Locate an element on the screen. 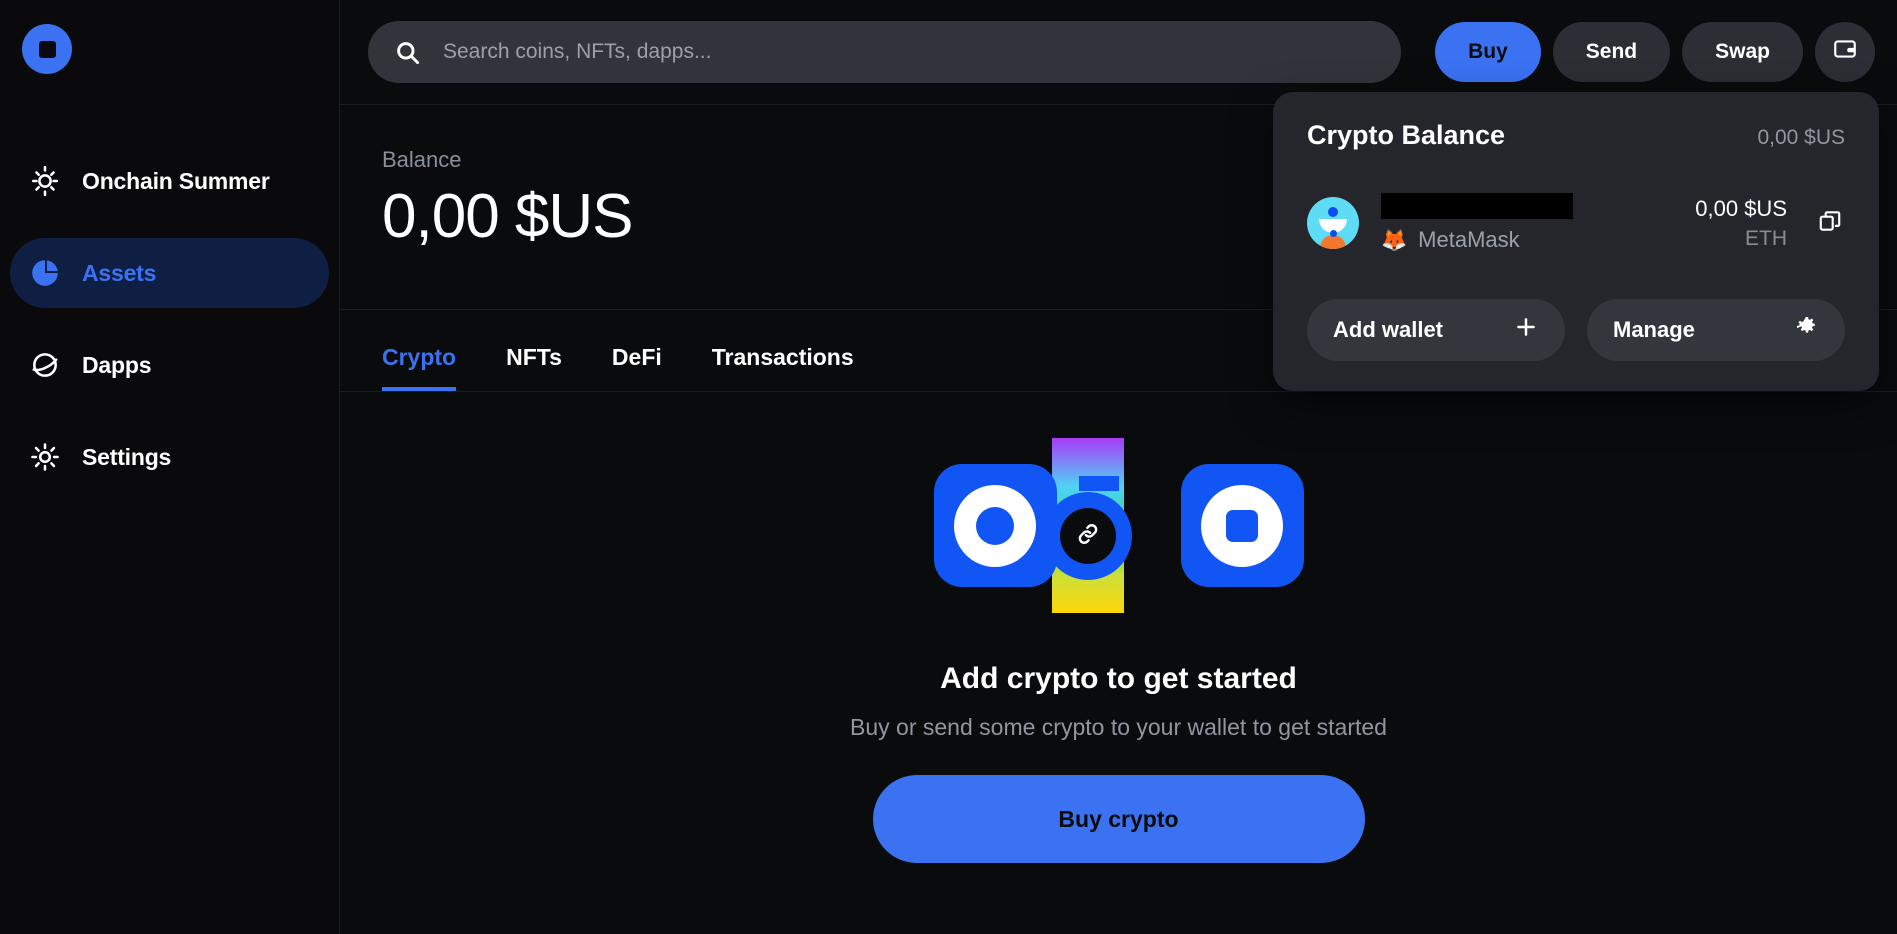 The image size is (1897, 934). wallet-address-redacted is located at coordinates (1477, 206).